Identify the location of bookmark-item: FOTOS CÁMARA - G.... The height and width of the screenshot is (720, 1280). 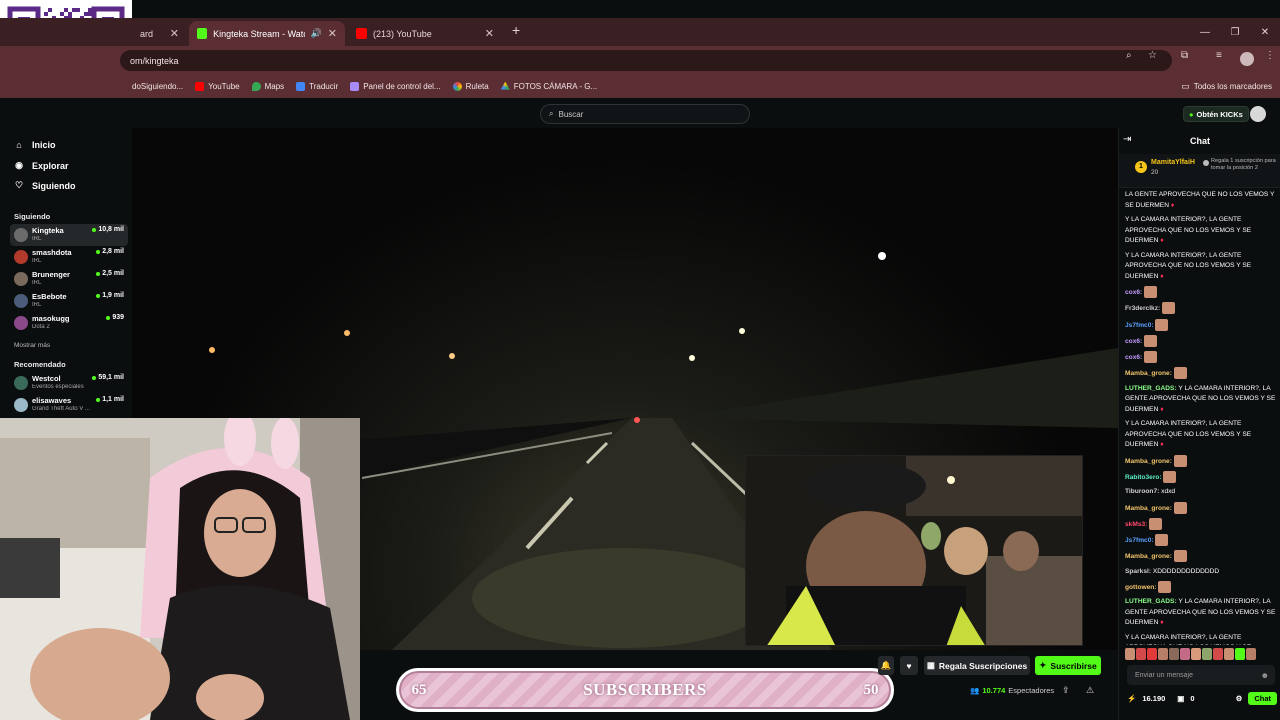
(548, 86).